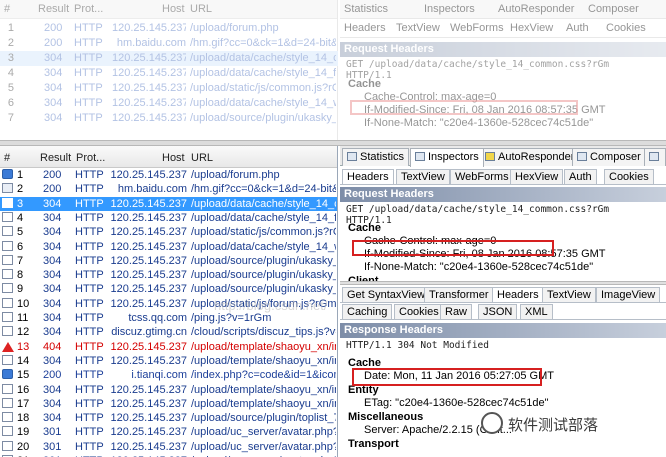 This screenshot has height=457, width=666. I want to click on session-cell-num: 2, so click(20, 189).